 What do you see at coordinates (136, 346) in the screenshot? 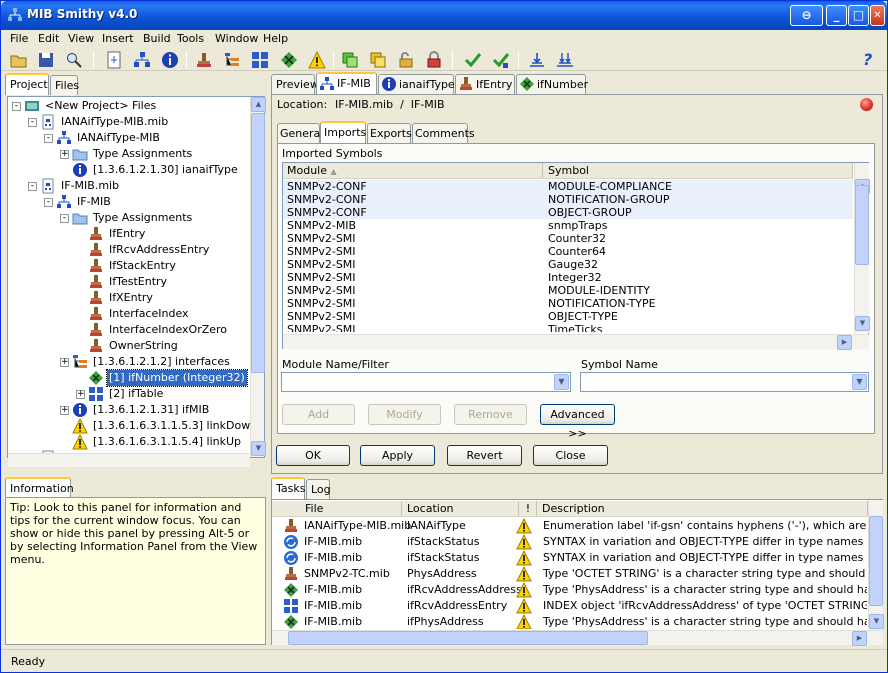
I see `tree-node: OwnerString` at bounding box center [136, 346].